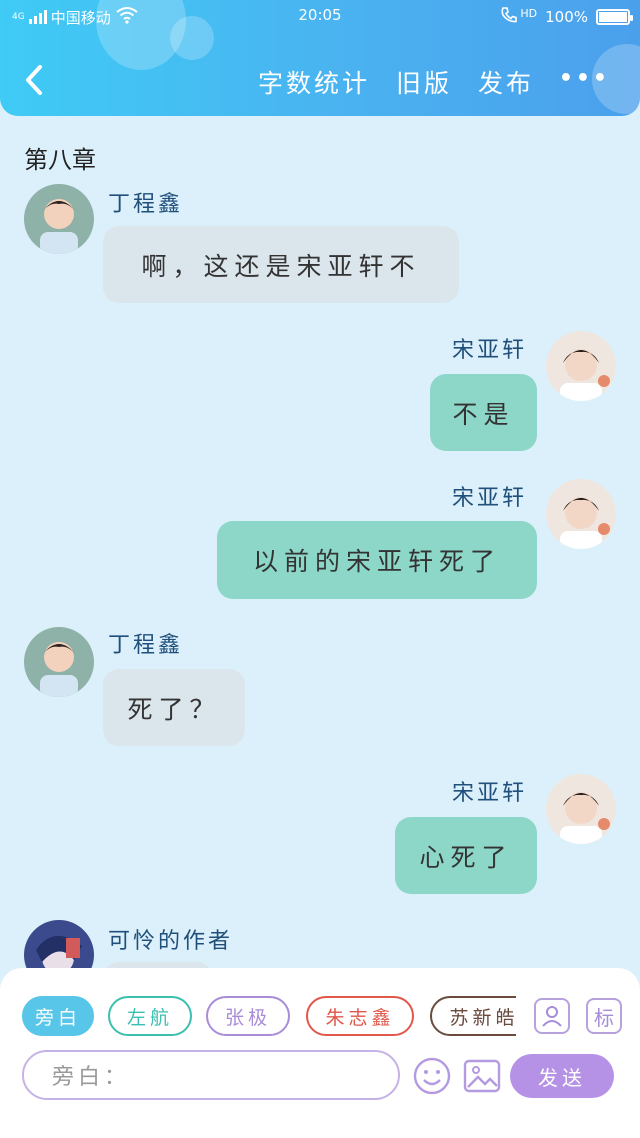 The image size is (640, 1138). I want to click on tag-button: 标, so click(604, 1016).